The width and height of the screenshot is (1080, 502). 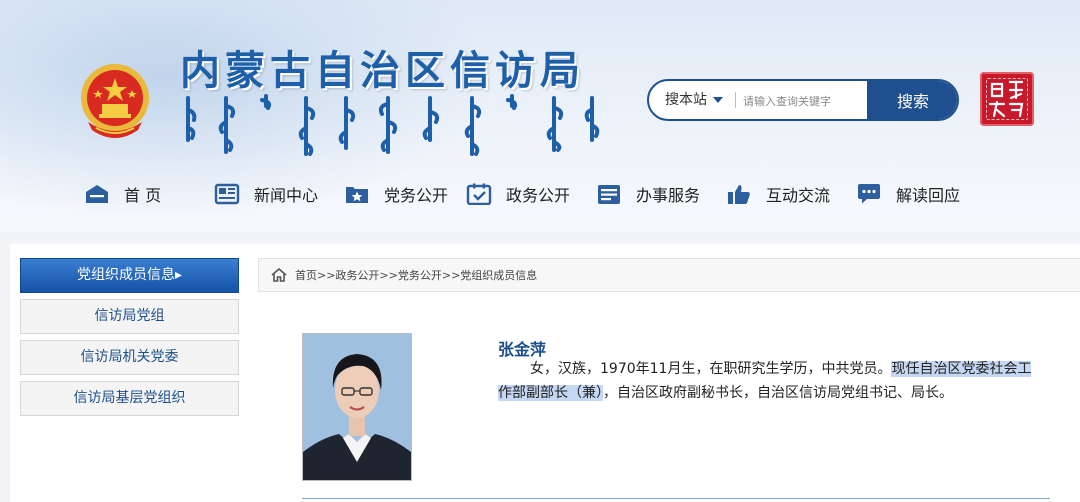 What do you see at coordinates (479, 194) in the screenshot?
I see `checklist-icon` at bounding box center [479, 194].